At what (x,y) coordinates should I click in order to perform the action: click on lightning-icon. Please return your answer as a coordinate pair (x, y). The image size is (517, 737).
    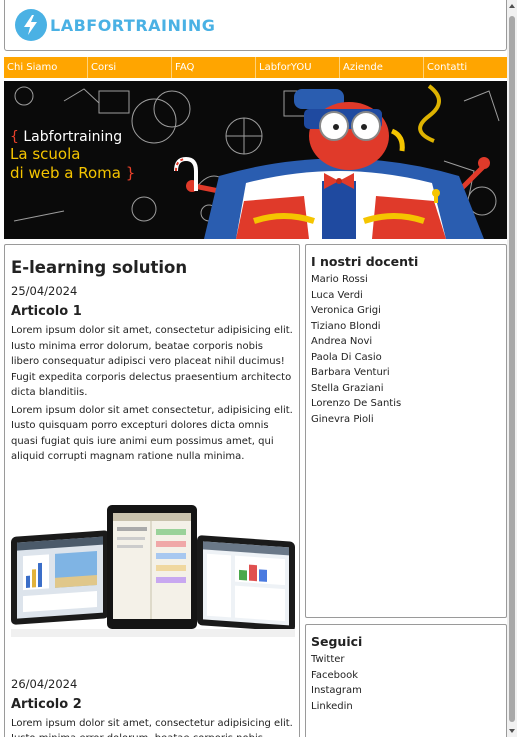
    Looking at the image, I should click on (31, 25).